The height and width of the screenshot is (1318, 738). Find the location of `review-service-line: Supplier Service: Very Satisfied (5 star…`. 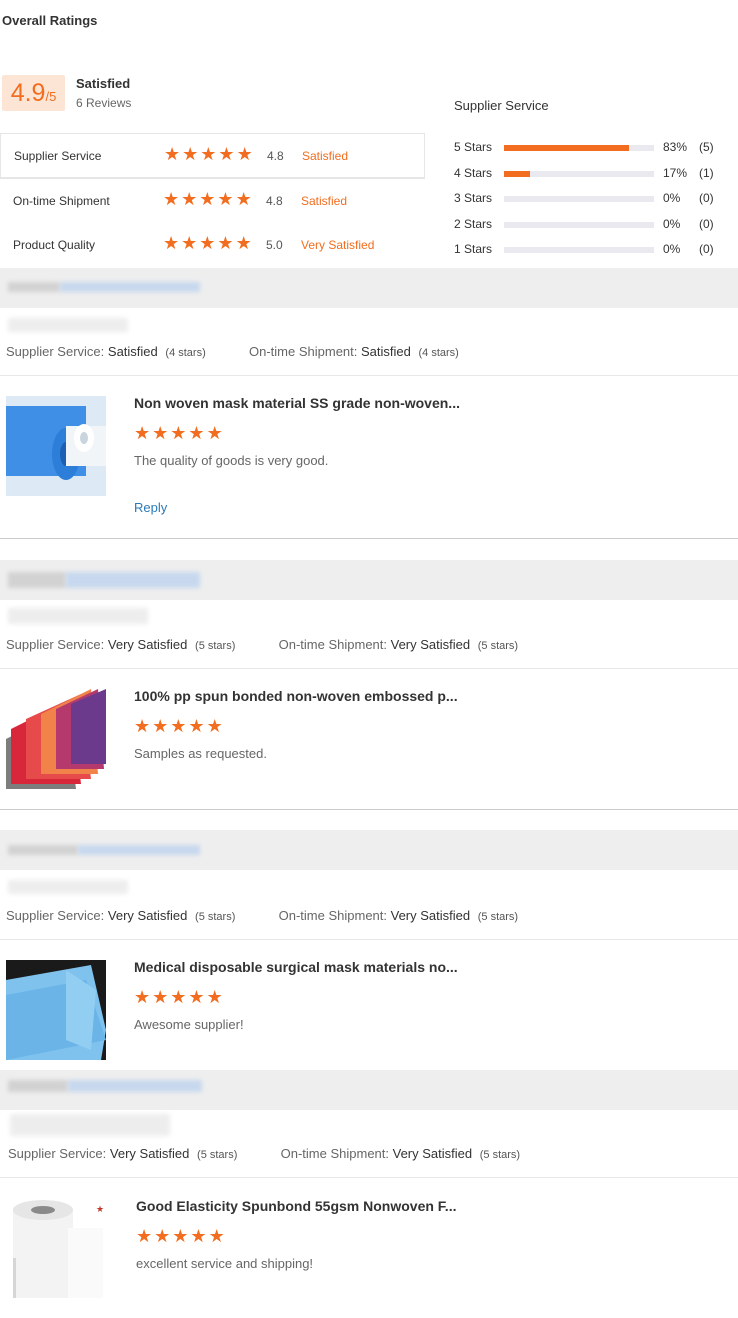

review-service-line: Supplier Service: Very Satisfied (5 star… is located at coordinates (262, 644).